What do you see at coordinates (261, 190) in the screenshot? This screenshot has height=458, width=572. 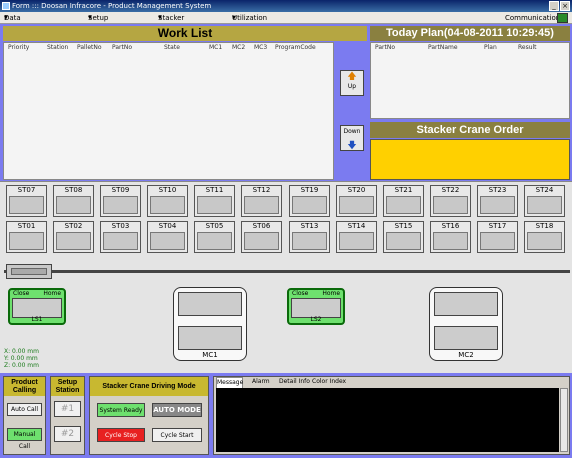 I see `station-label: ST12` at bounding box center [261, 190].